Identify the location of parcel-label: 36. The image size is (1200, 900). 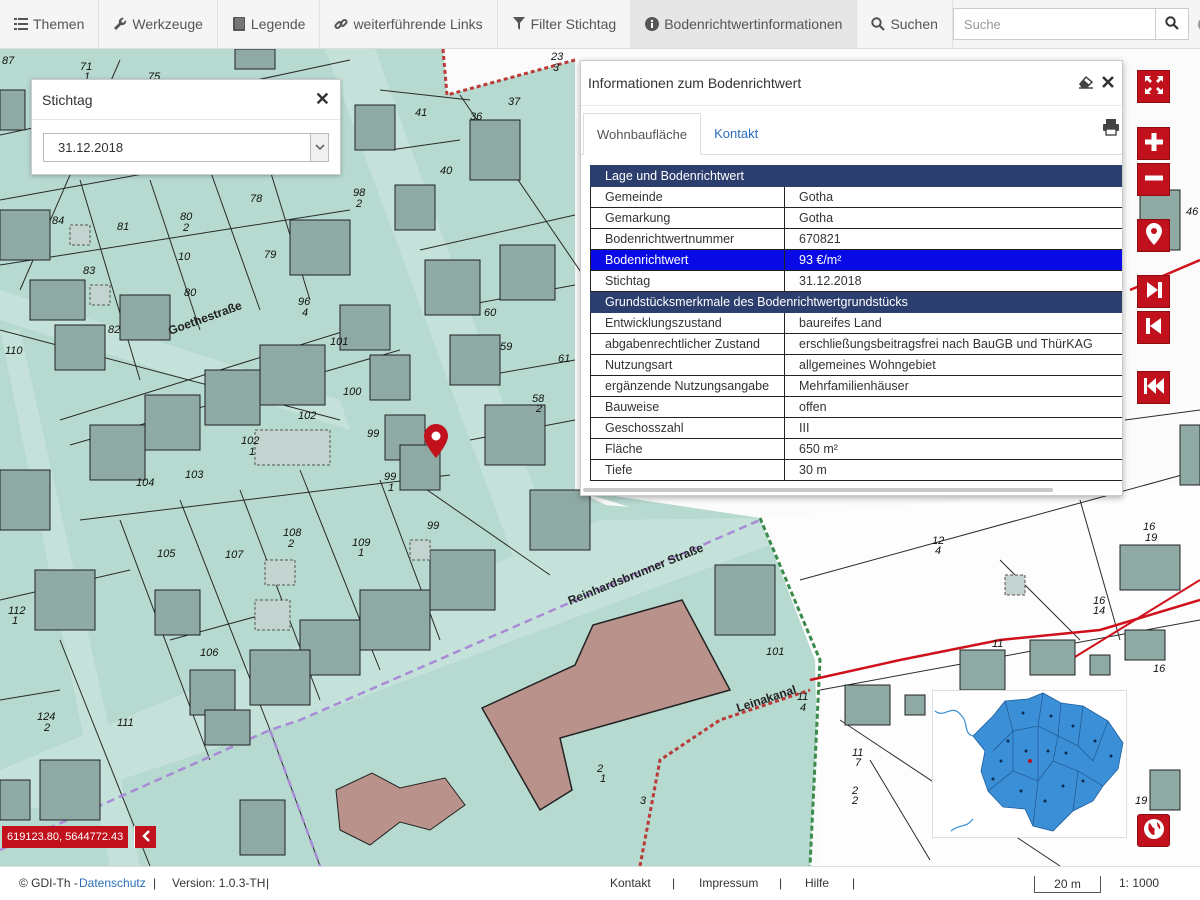
(476, 117).